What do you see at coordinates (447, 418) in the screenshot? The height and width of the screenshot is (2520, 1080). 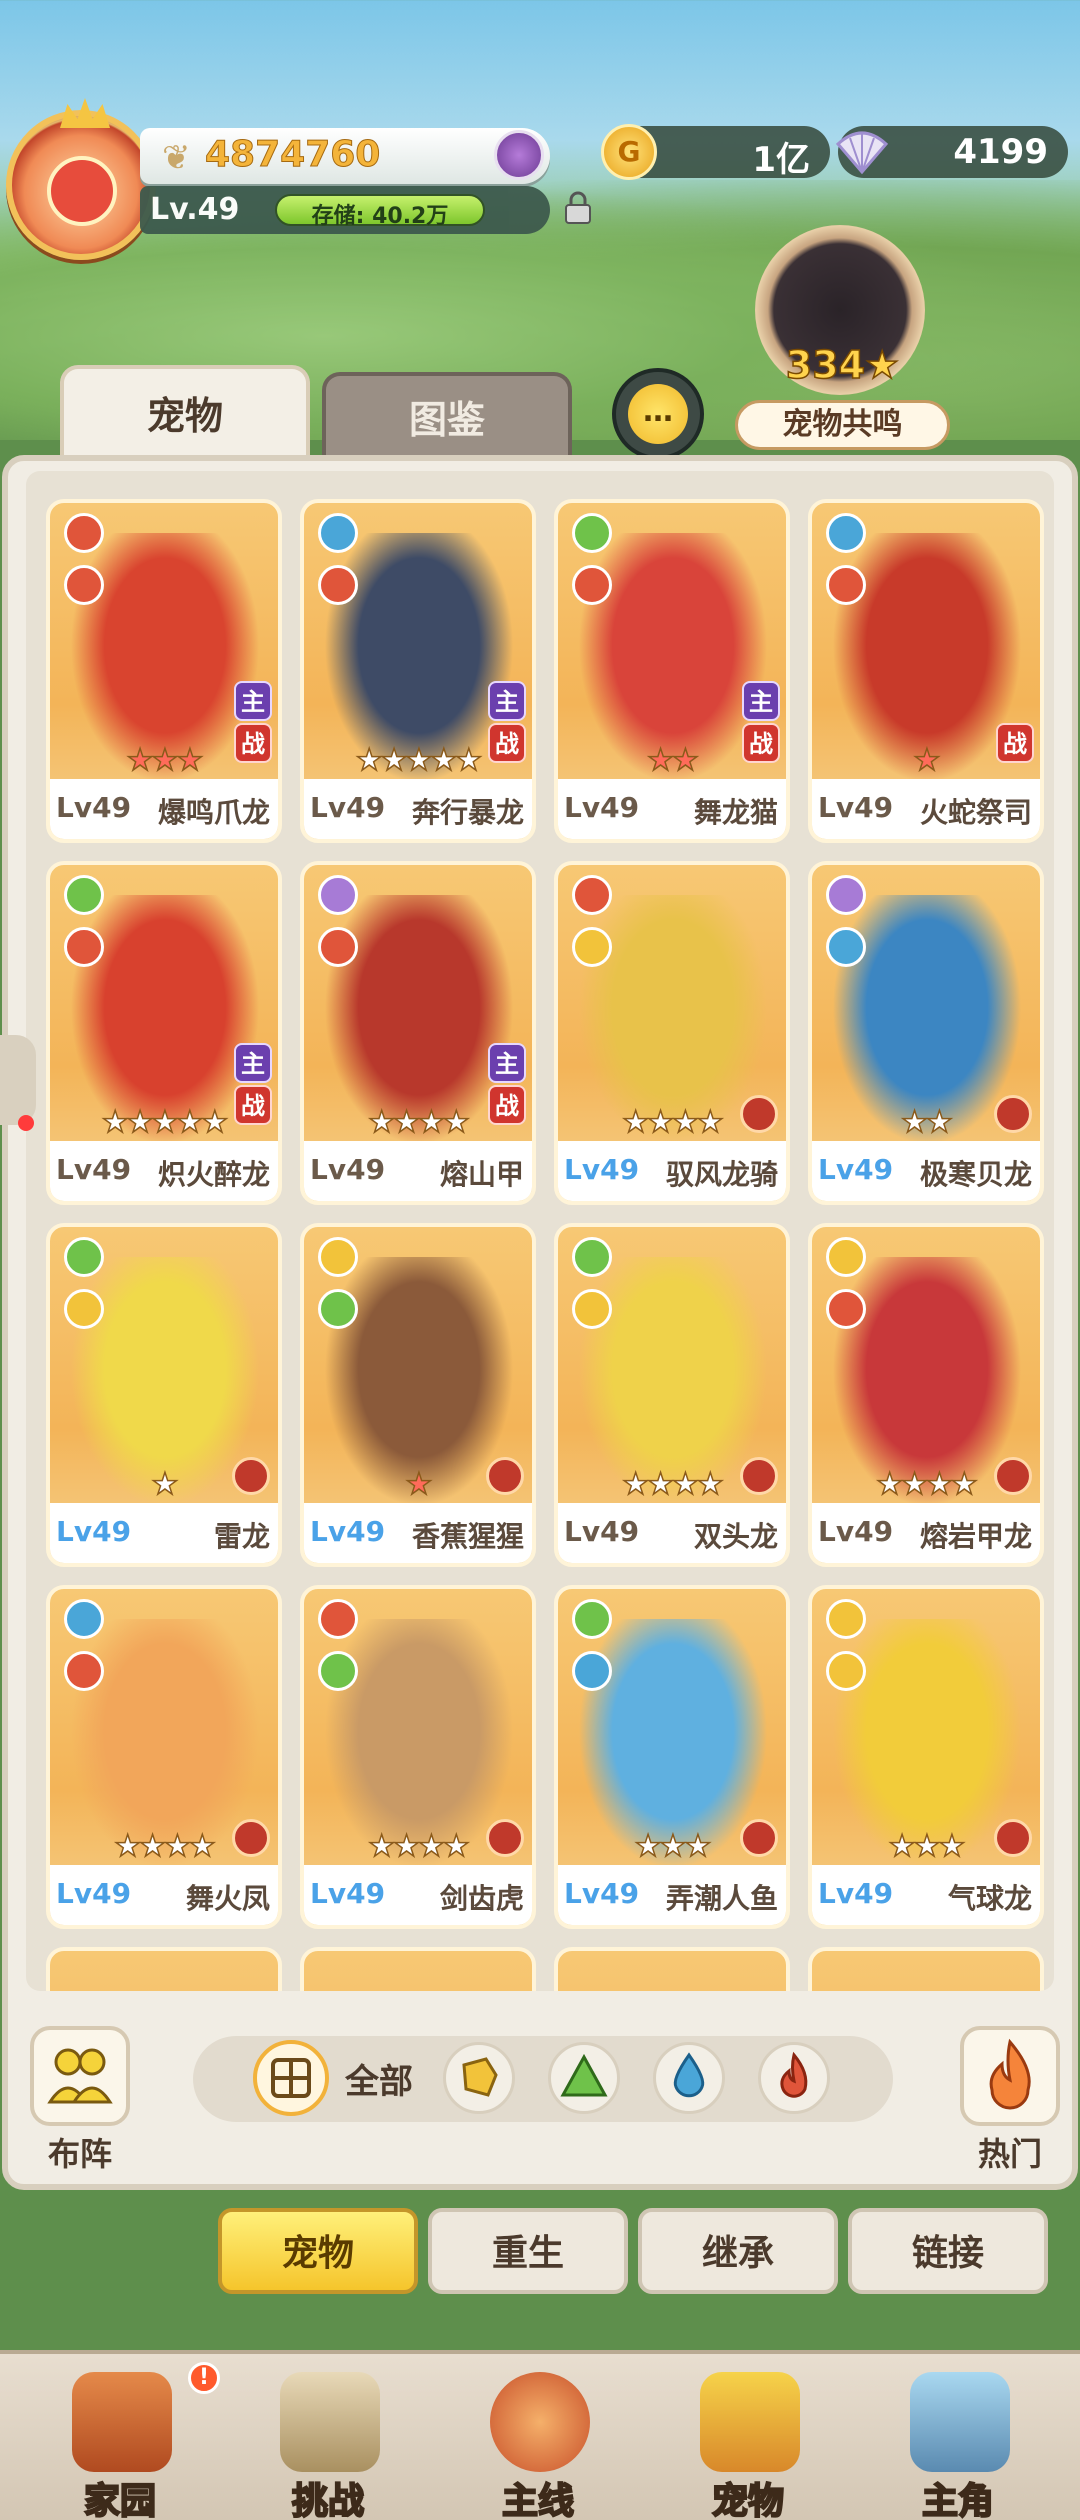 I see `tab-codex: 图鉴` at bounding box center [447, 418].